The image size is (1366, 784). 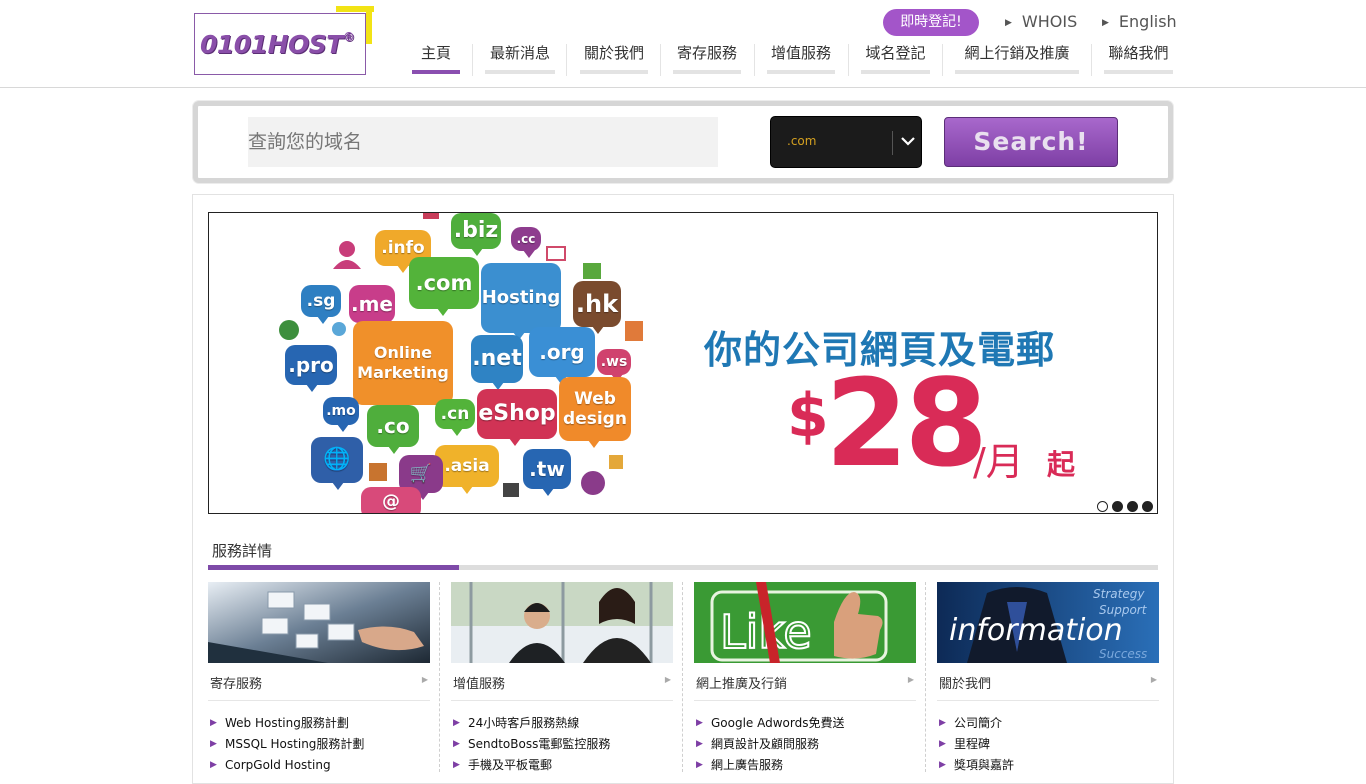 I want to click on nav-about: 關於我們, so click(x=614, y=58).